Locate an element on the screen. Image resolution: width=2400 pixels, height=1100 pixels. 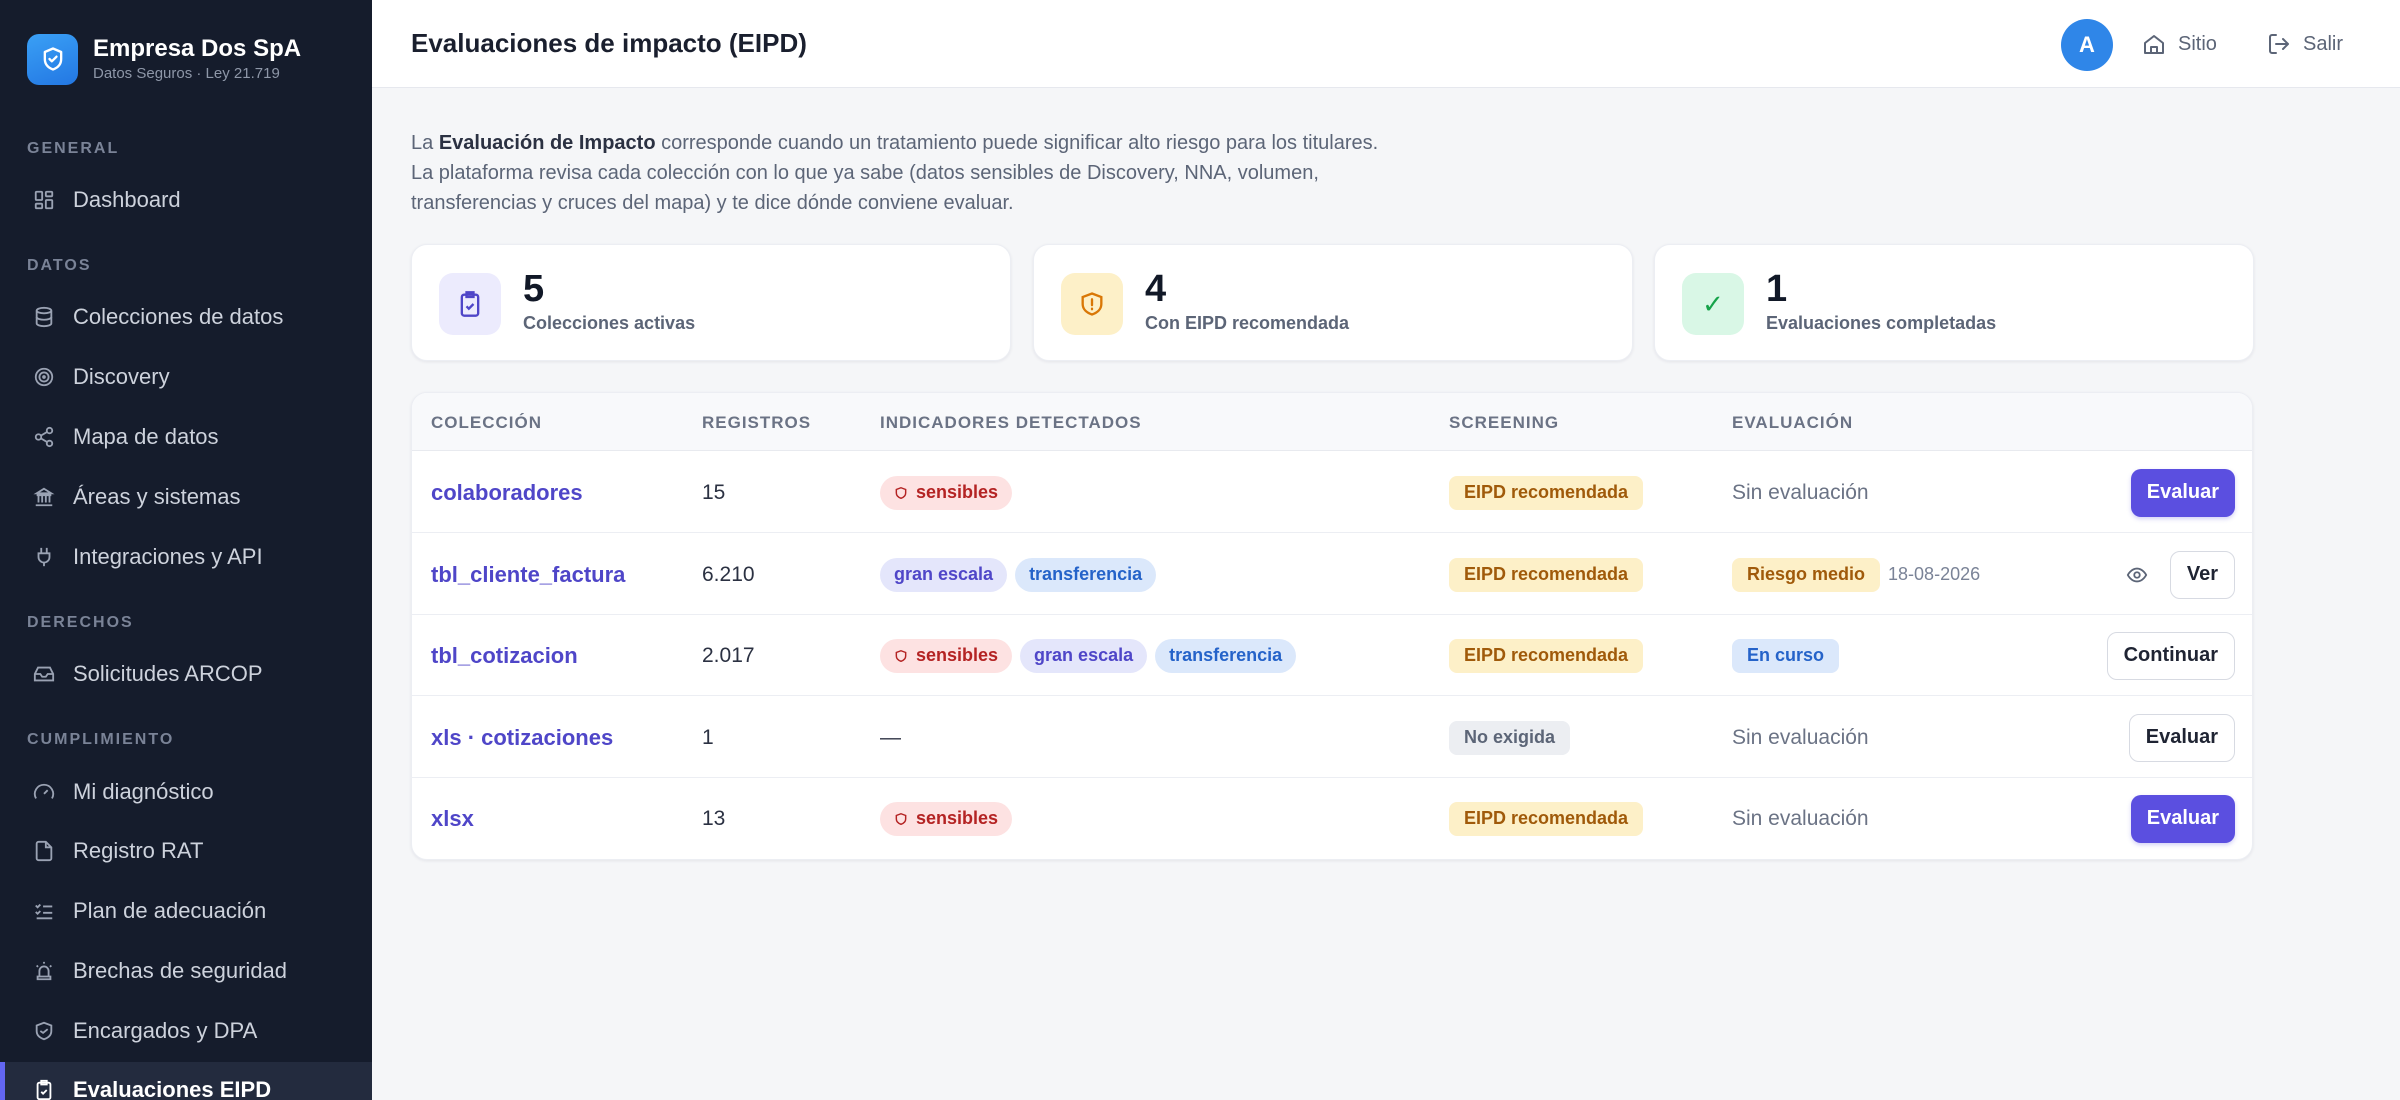
sidebar-item-discovery: Discovery is located at coordinates (186, 377).